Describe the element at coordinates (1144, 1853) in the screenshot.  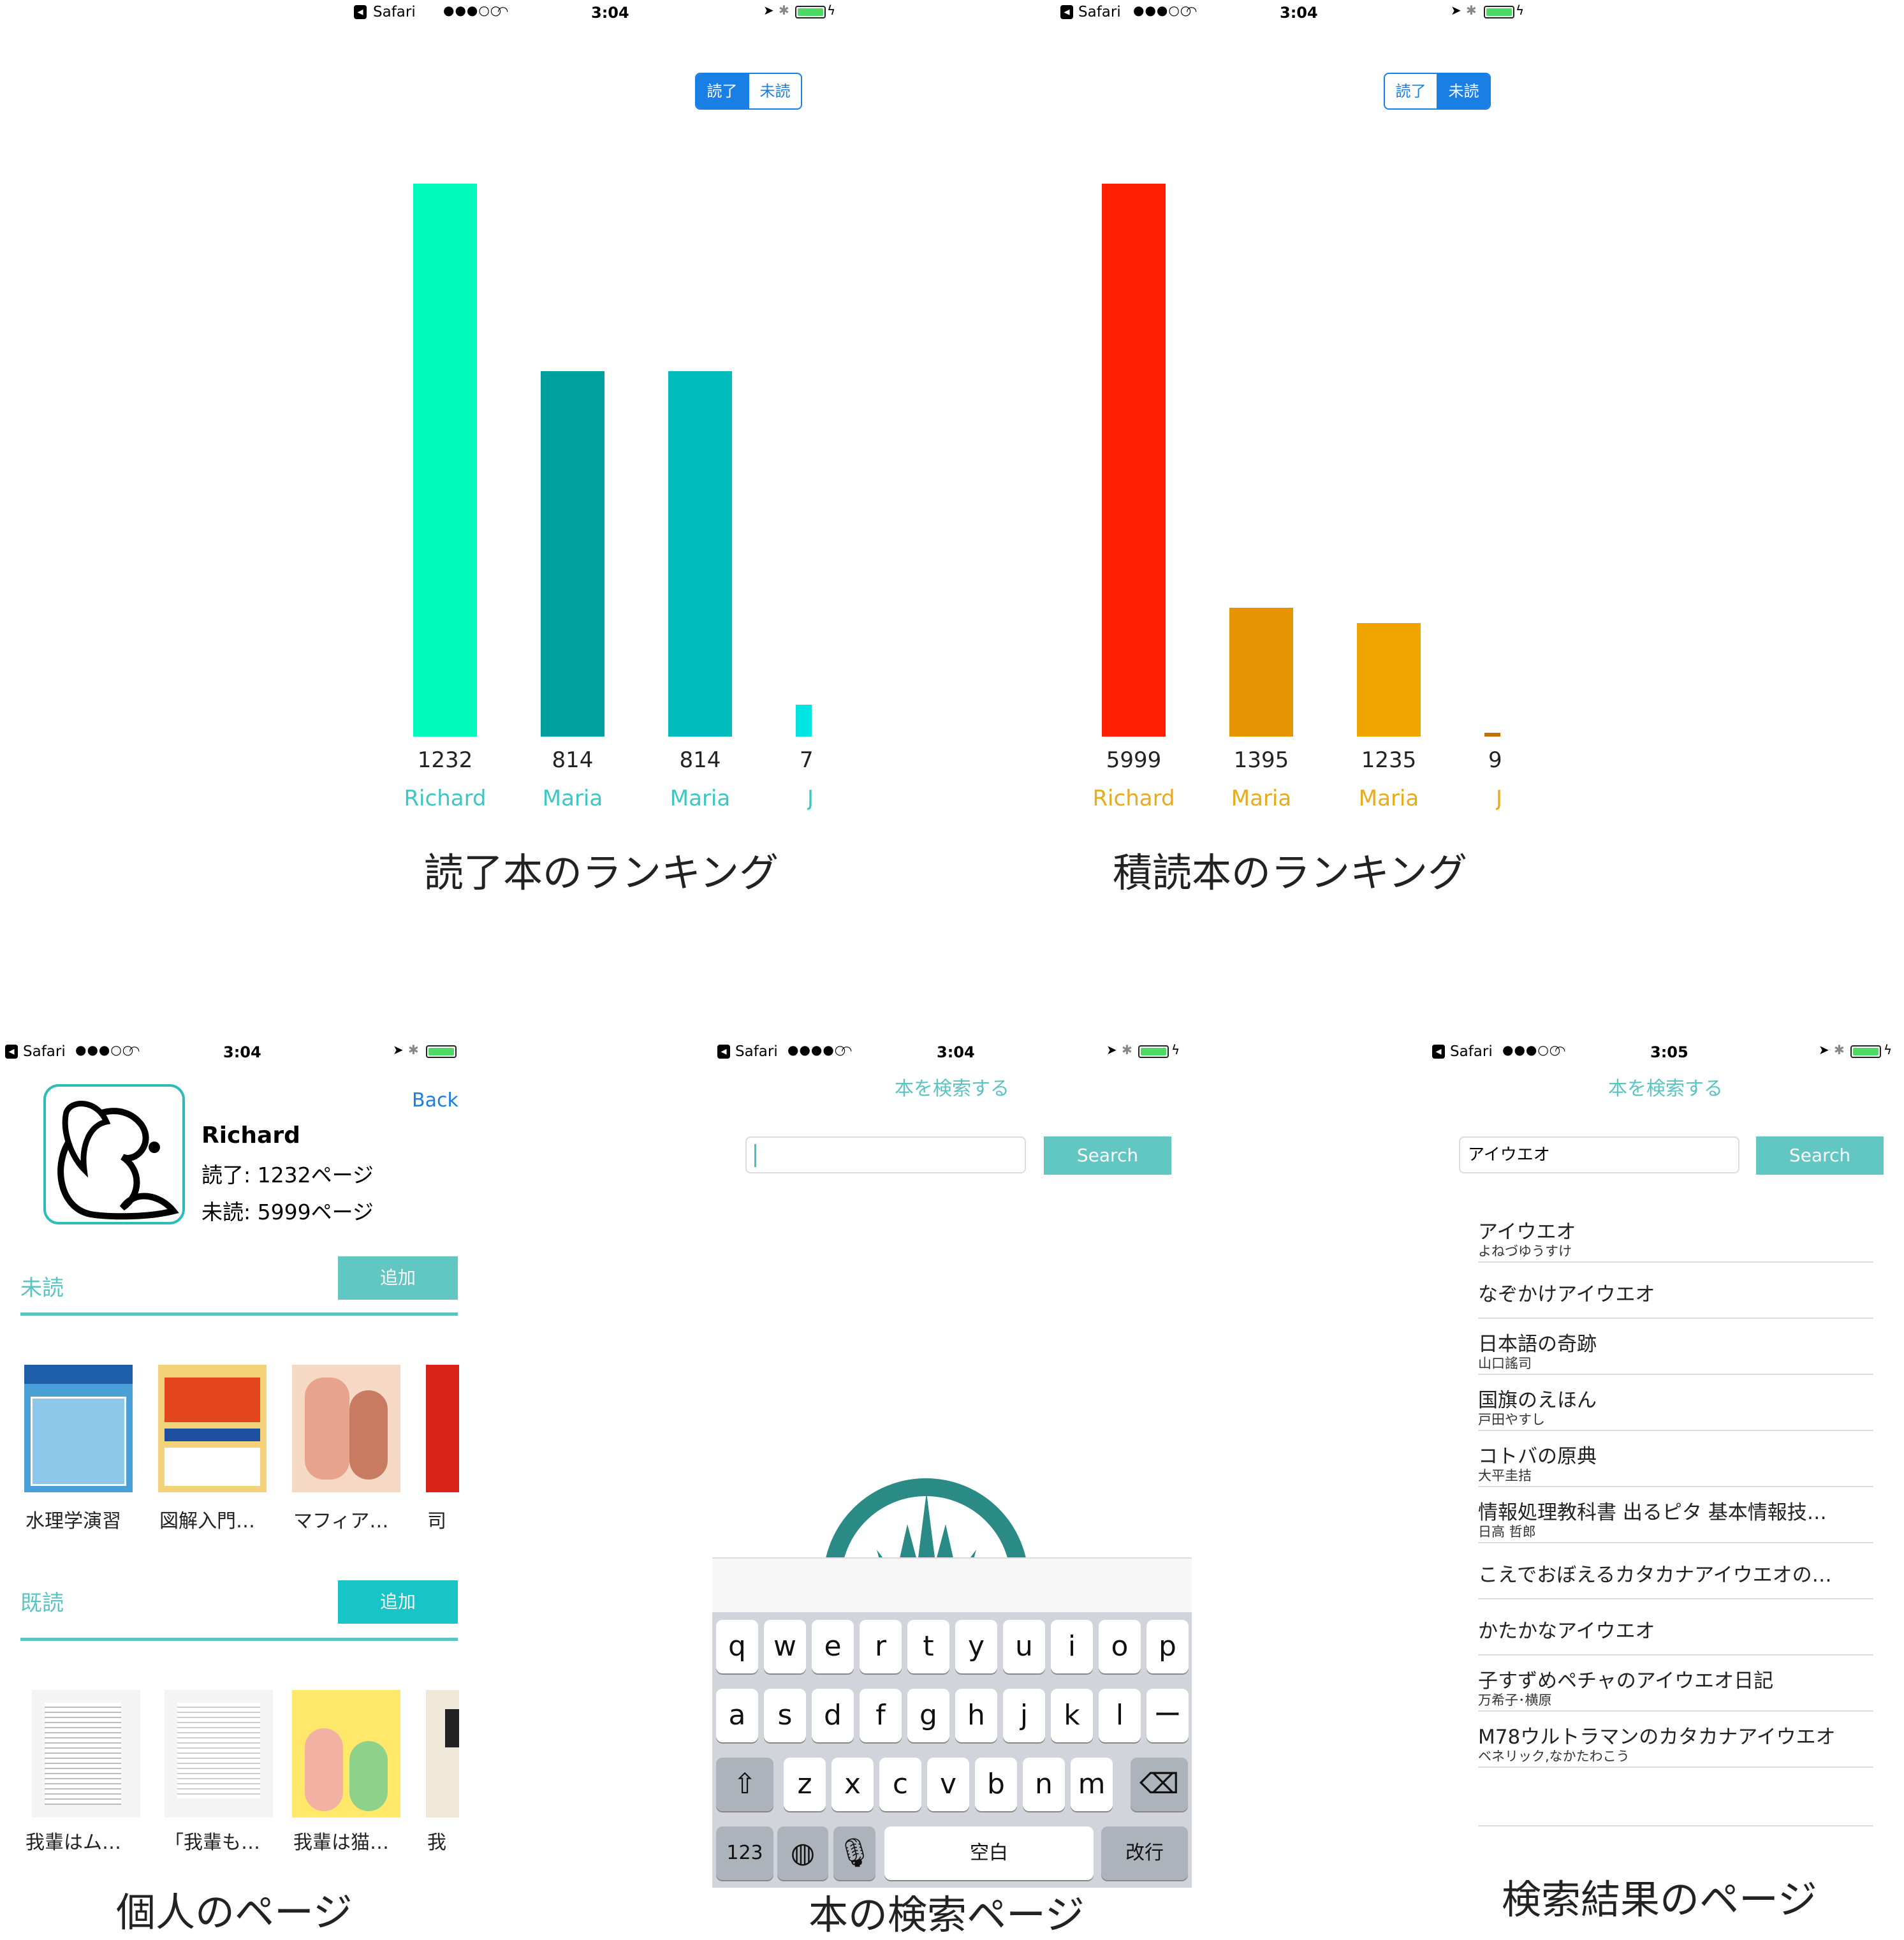
I see `return-key: 改行` at that location.